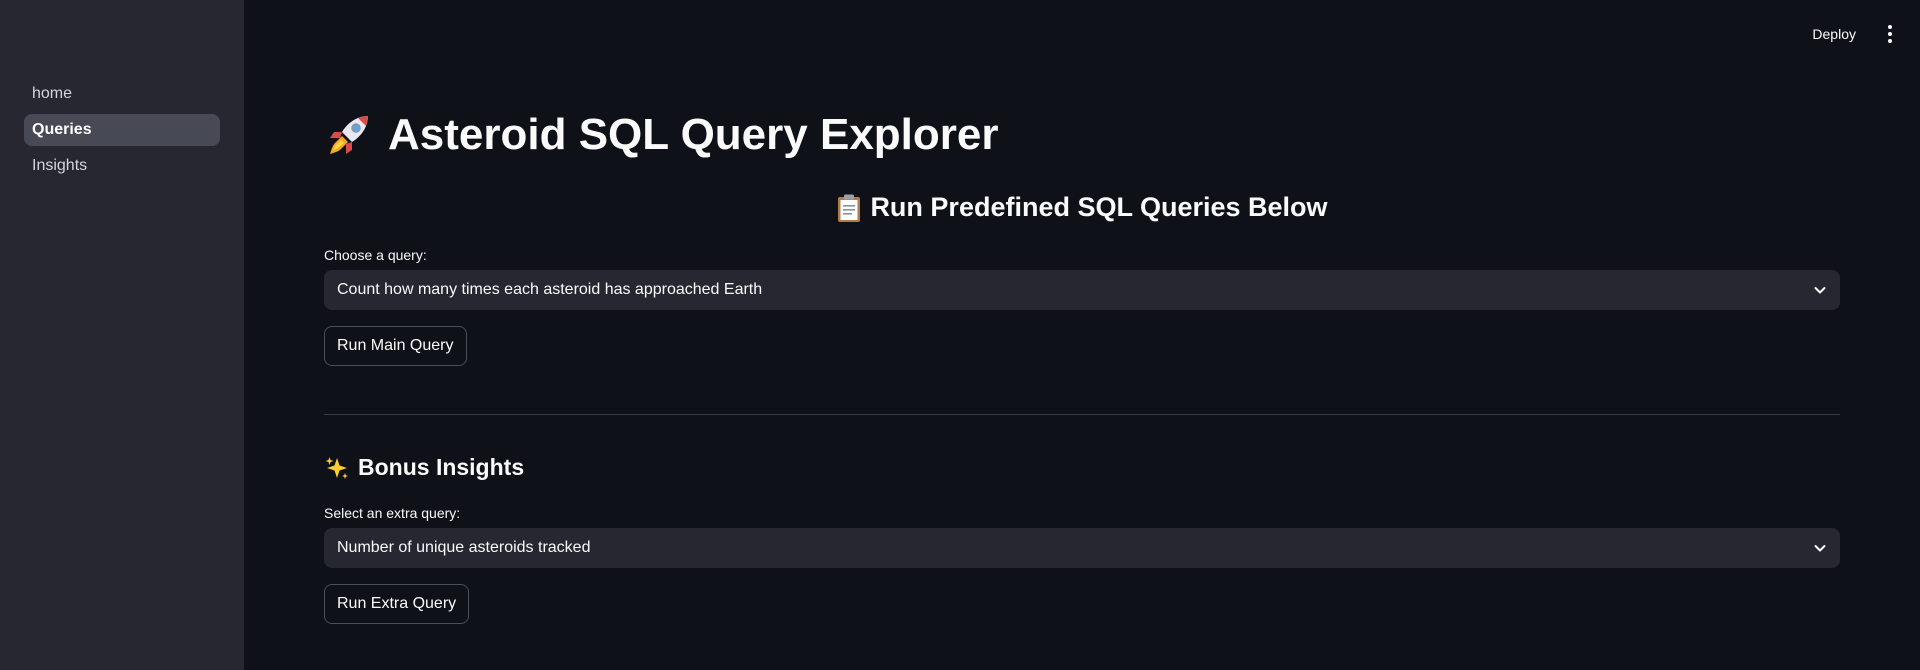 The image size is (1920, 670). What do you see at coordinates (392, 513) in the screenshot?
I see `extra-select-label: Select an extra query:` at bounding box center [392, 513].